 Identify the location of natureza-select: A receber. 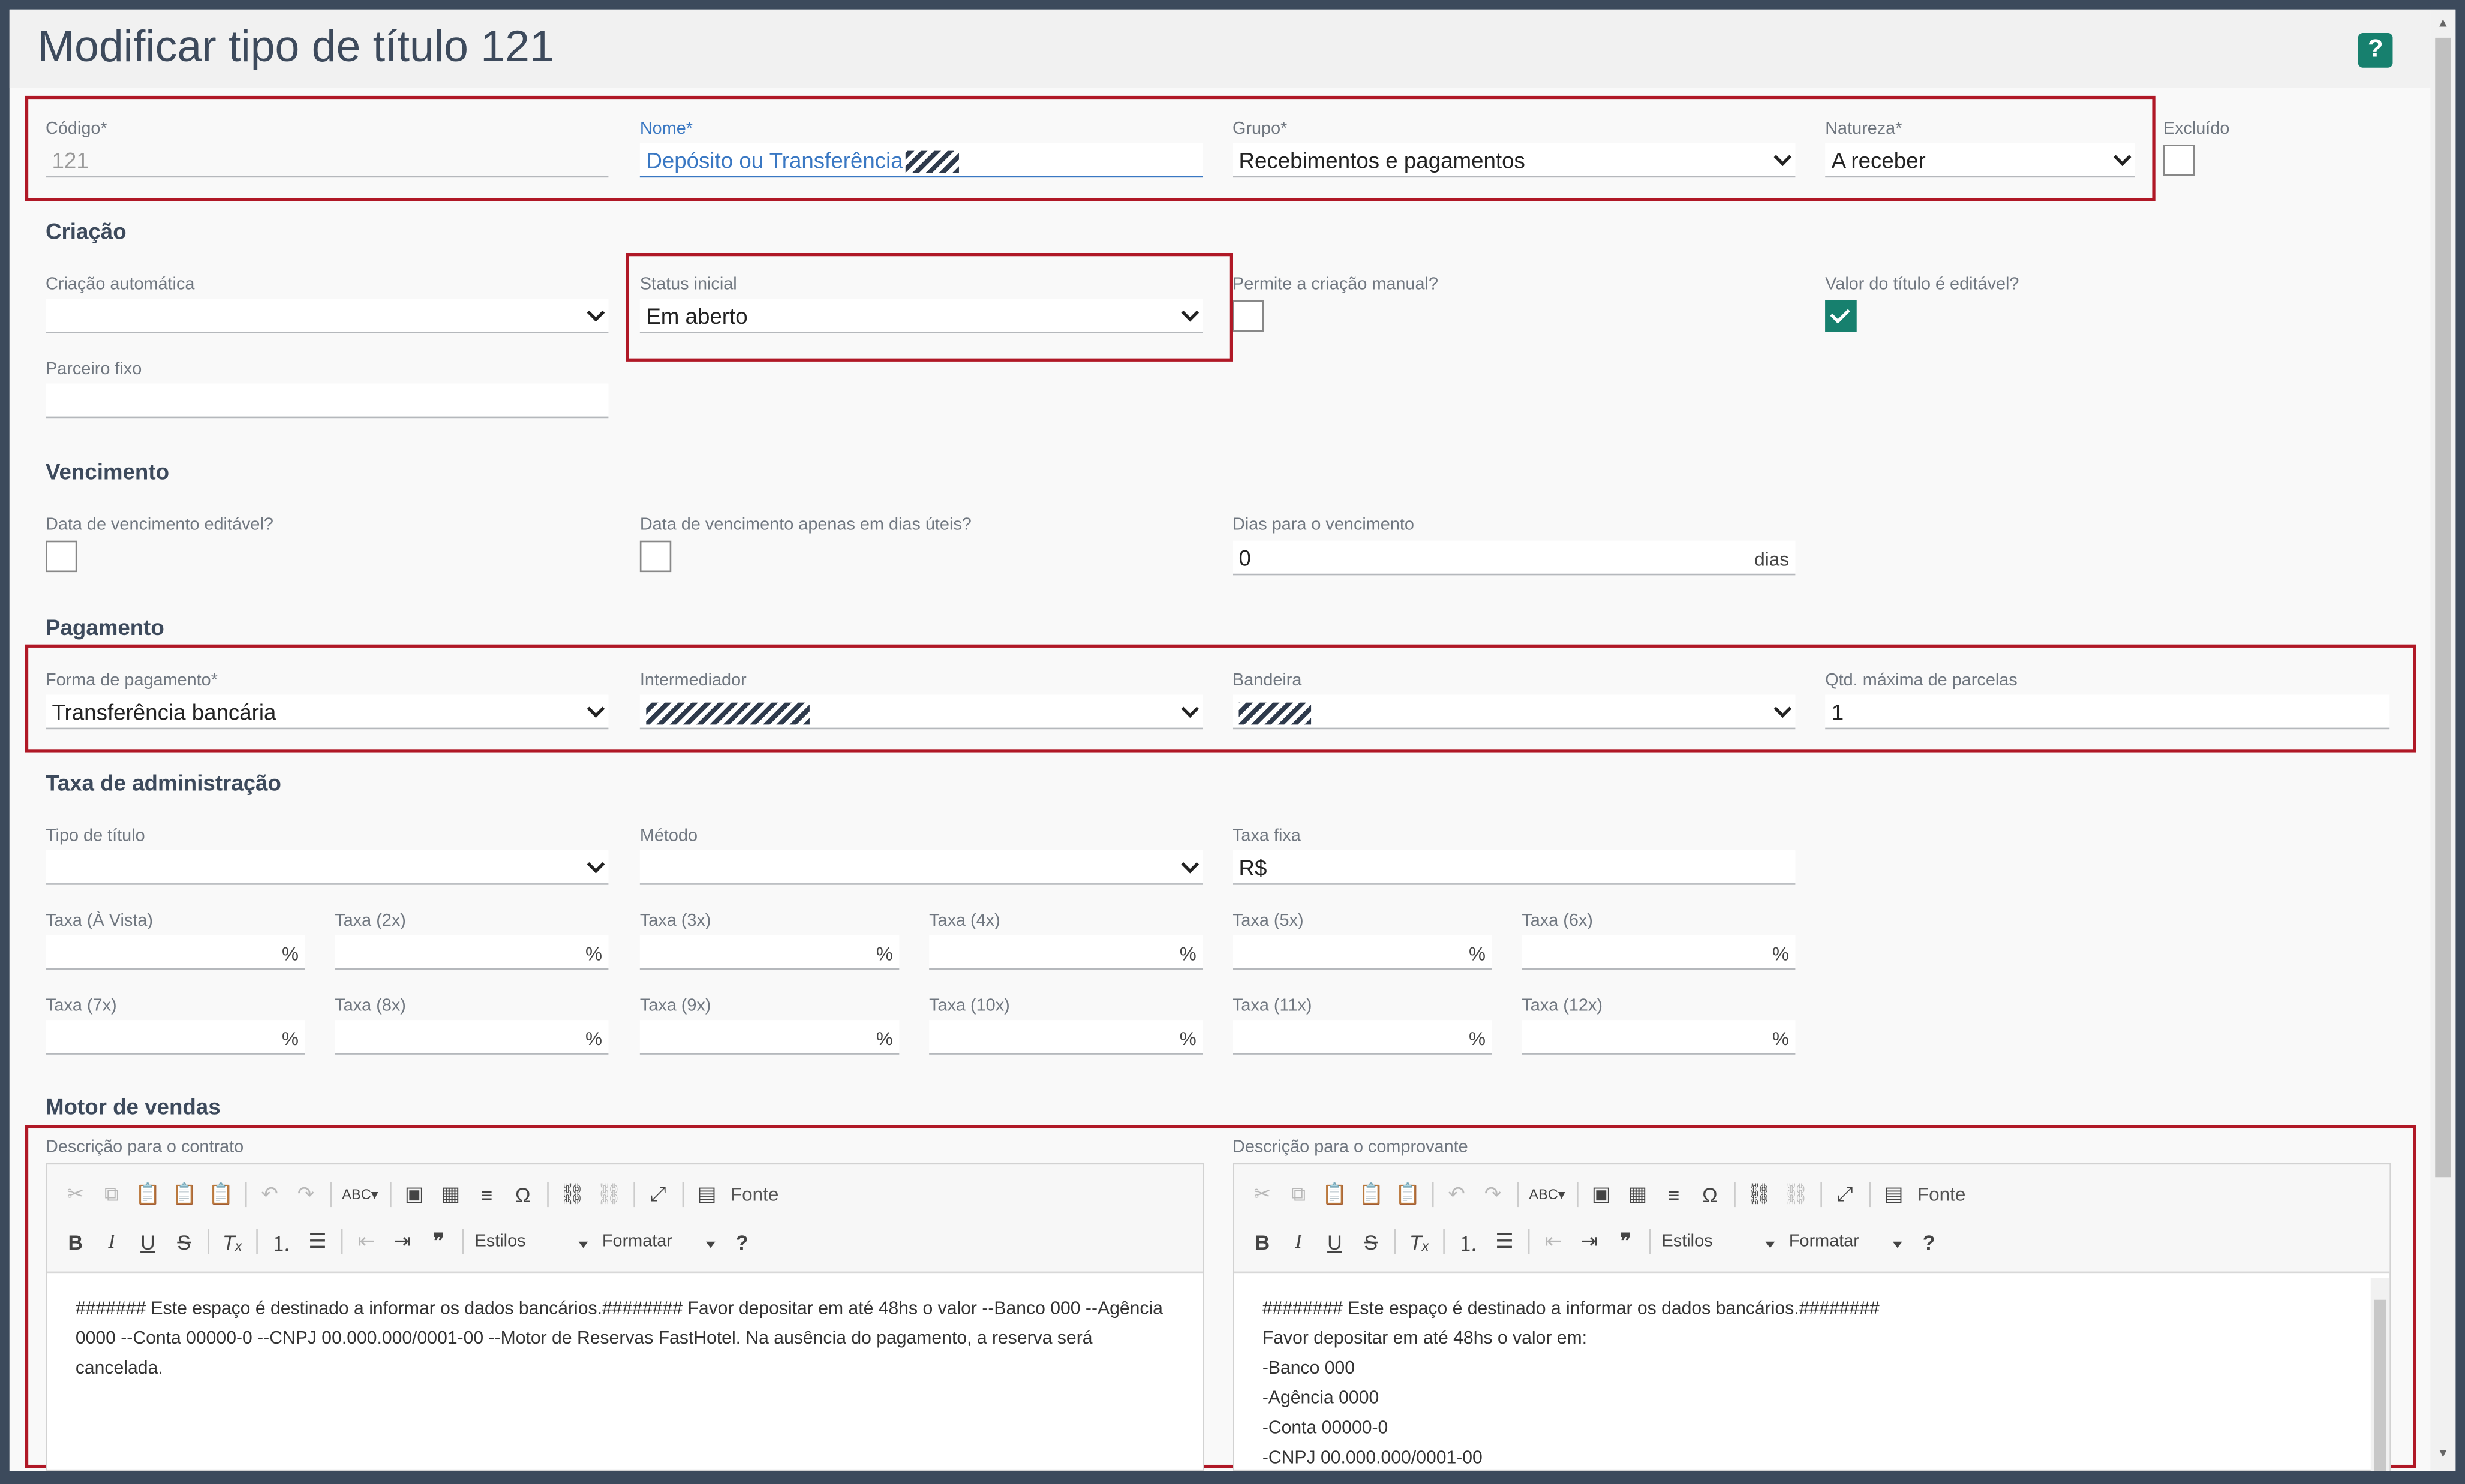
(1980, 160).